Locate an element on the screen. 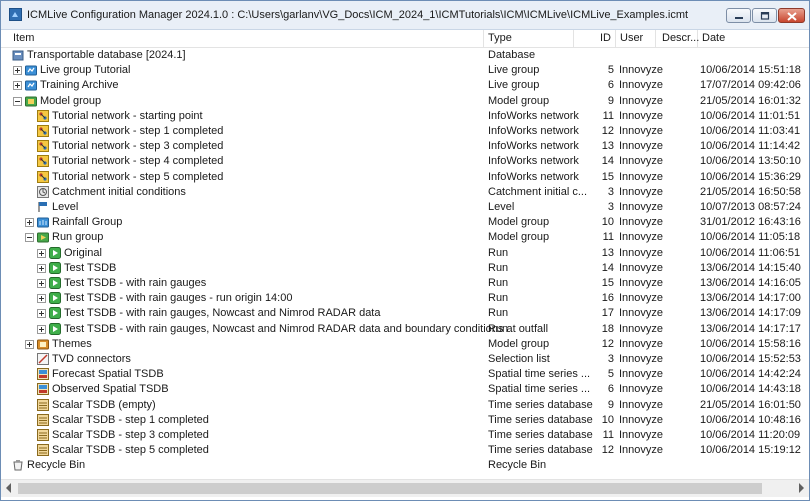 This screenshot has height=501, width=810. spatial-tsdb-icon is located at coordinates (43, 374).